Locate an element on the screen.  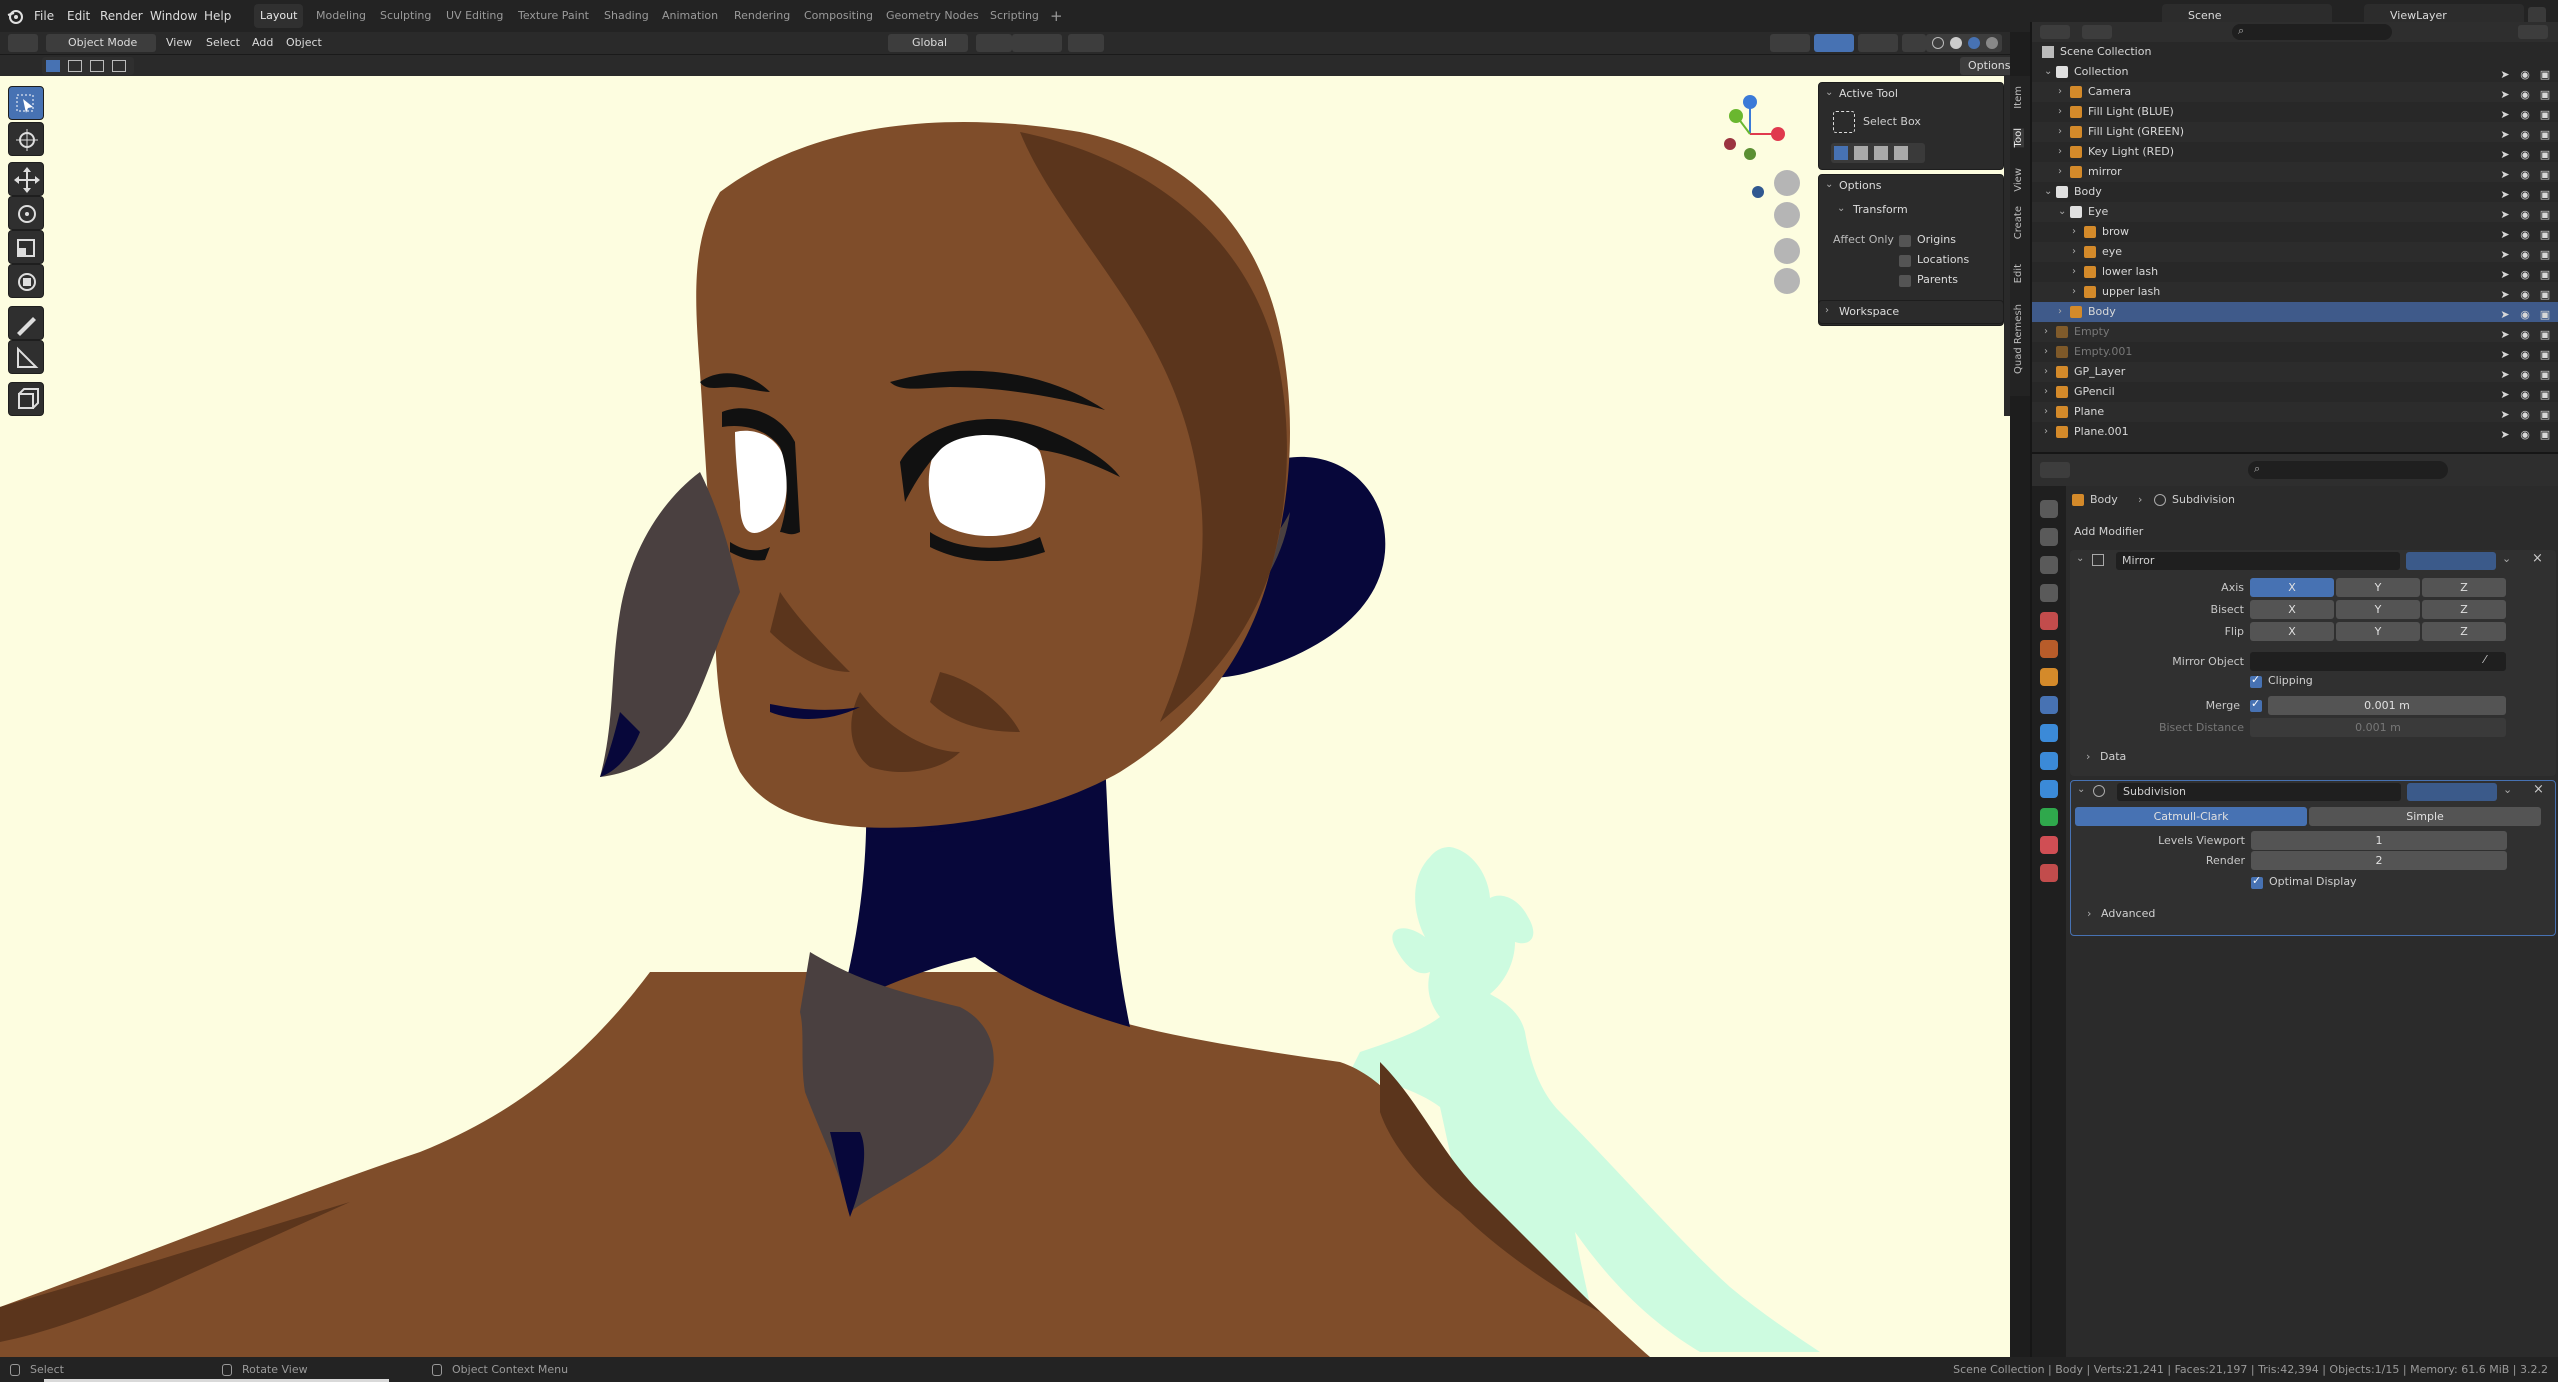
outliner-row: › GPencil ➤ ◉ ▣ is located at coordinates (2295, 392).